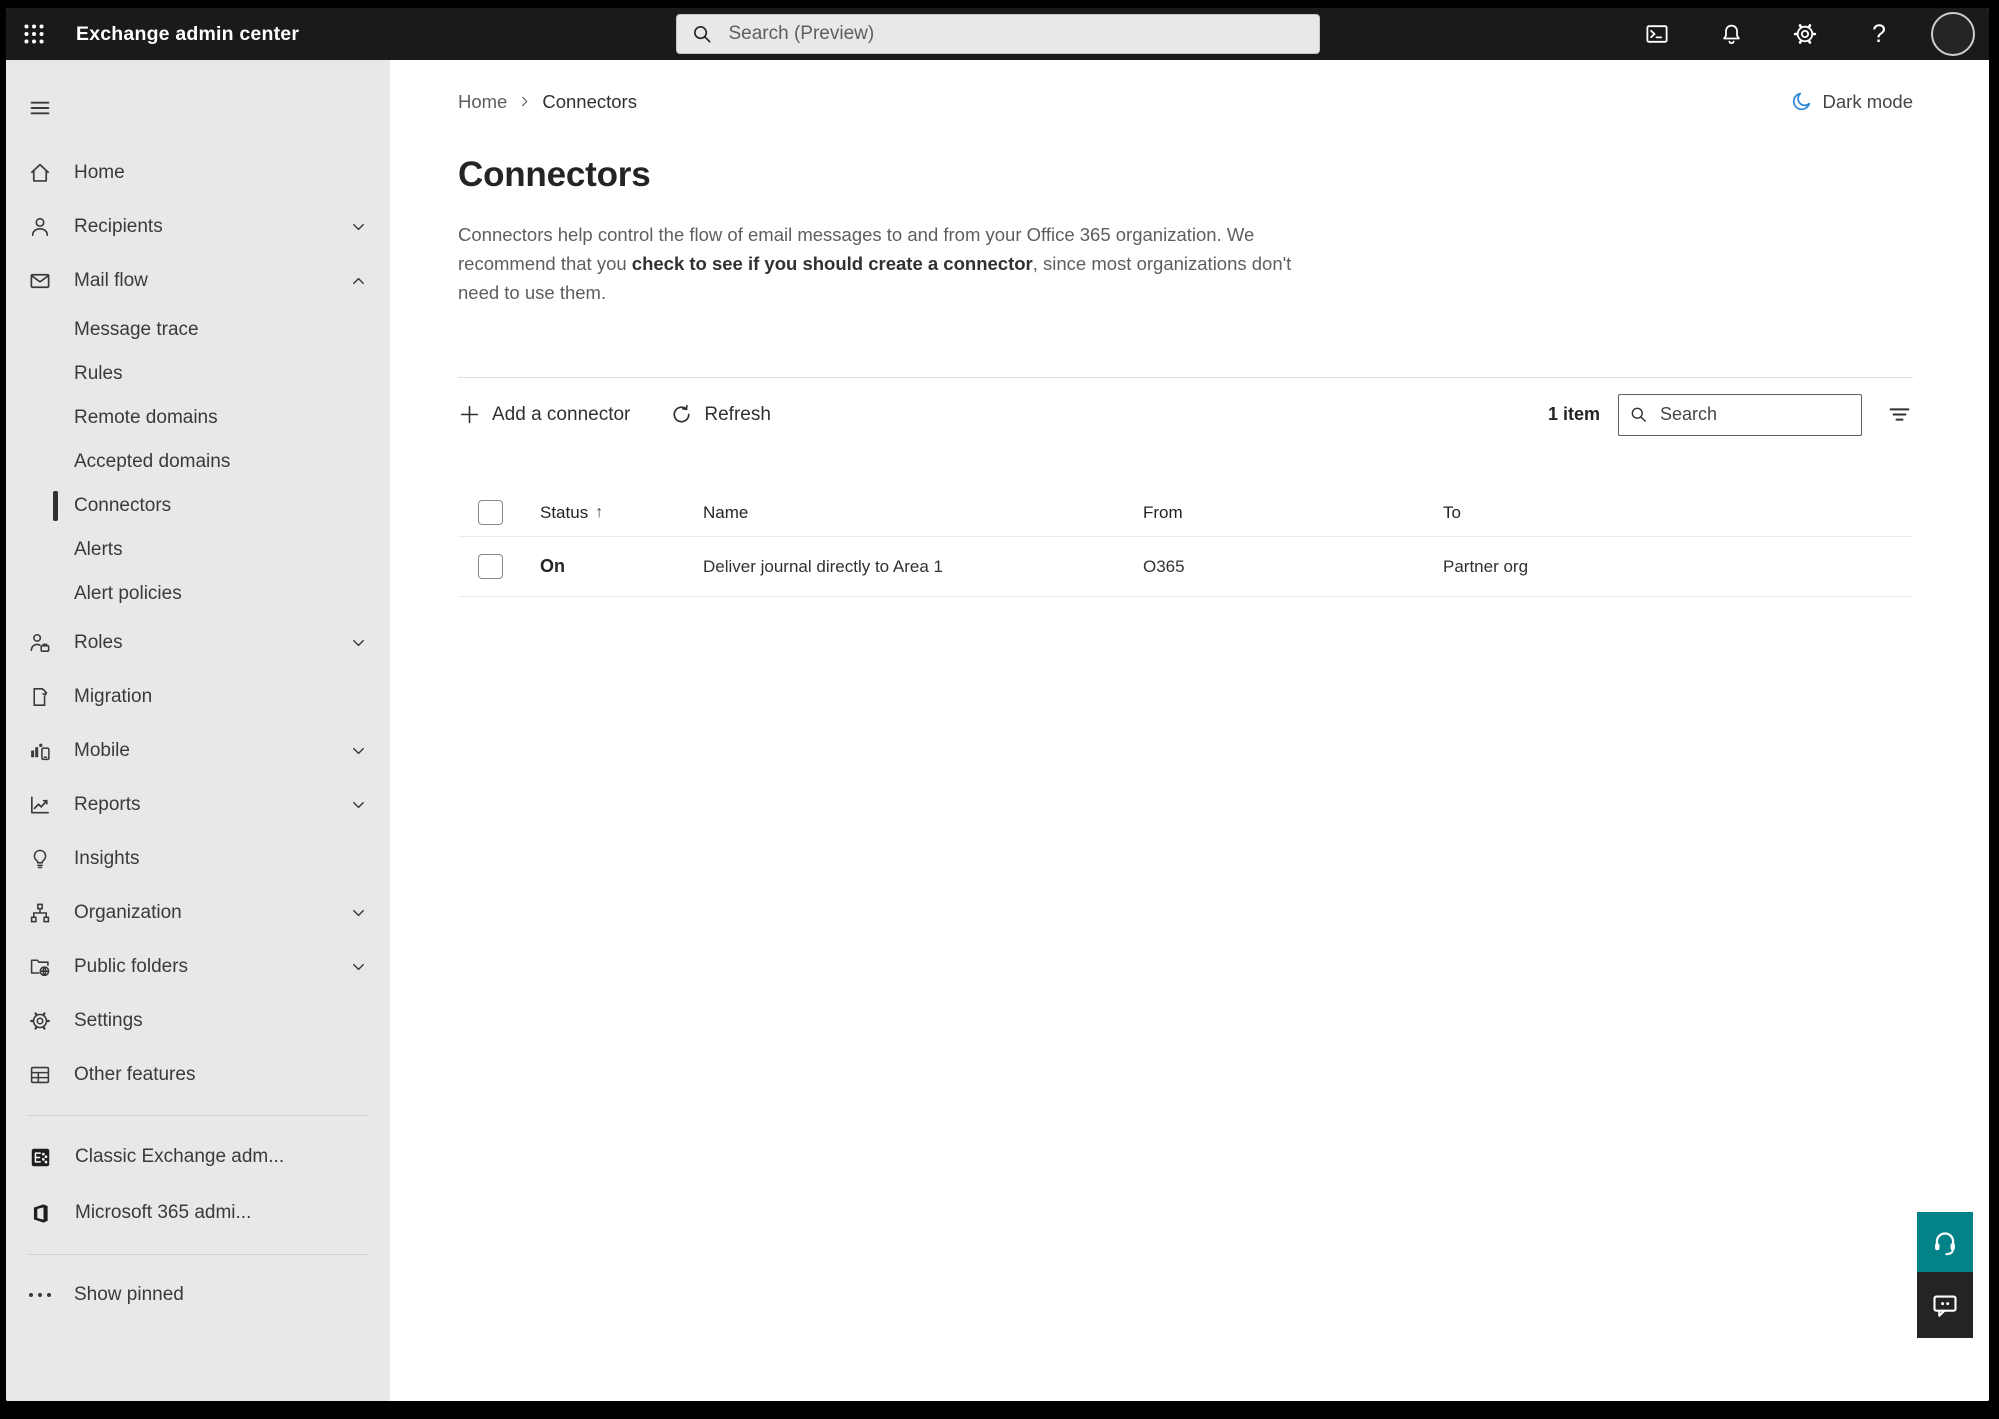 The height and width of the screenshot is (1419, 1999). Describe the element at coordinates (40, 697) in the screenshot. I see `document-sync-icon` at that location.